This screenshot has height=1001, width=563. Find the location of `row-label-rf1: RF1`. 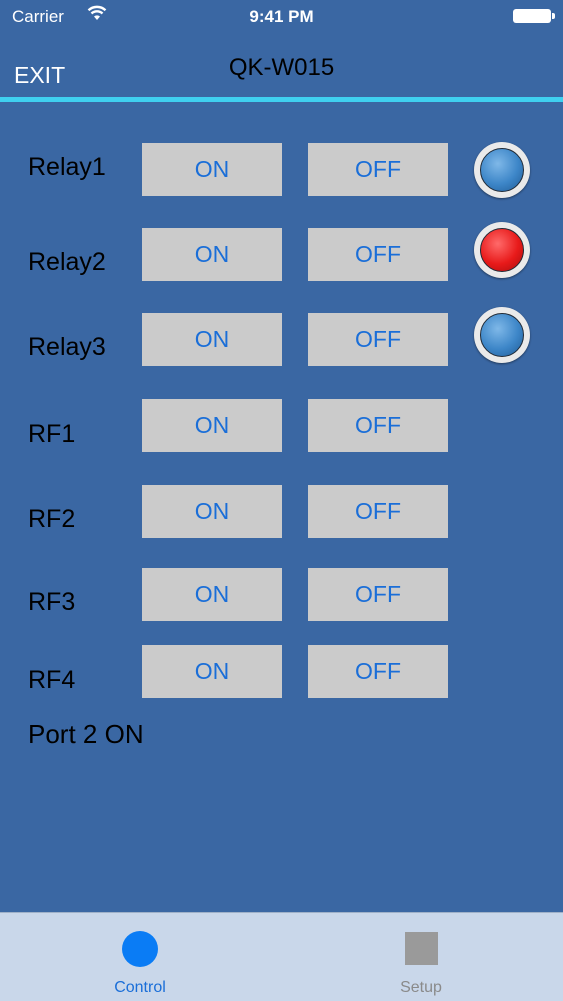

row-label-rf1: RF1 is located at coordinates (52, 434).